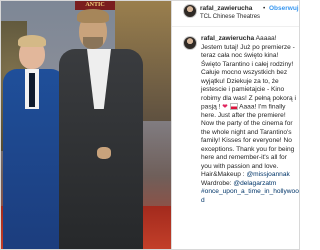 This screenshot has height=250, width=320. I want to click on caption-avatar, so click(190, 43).